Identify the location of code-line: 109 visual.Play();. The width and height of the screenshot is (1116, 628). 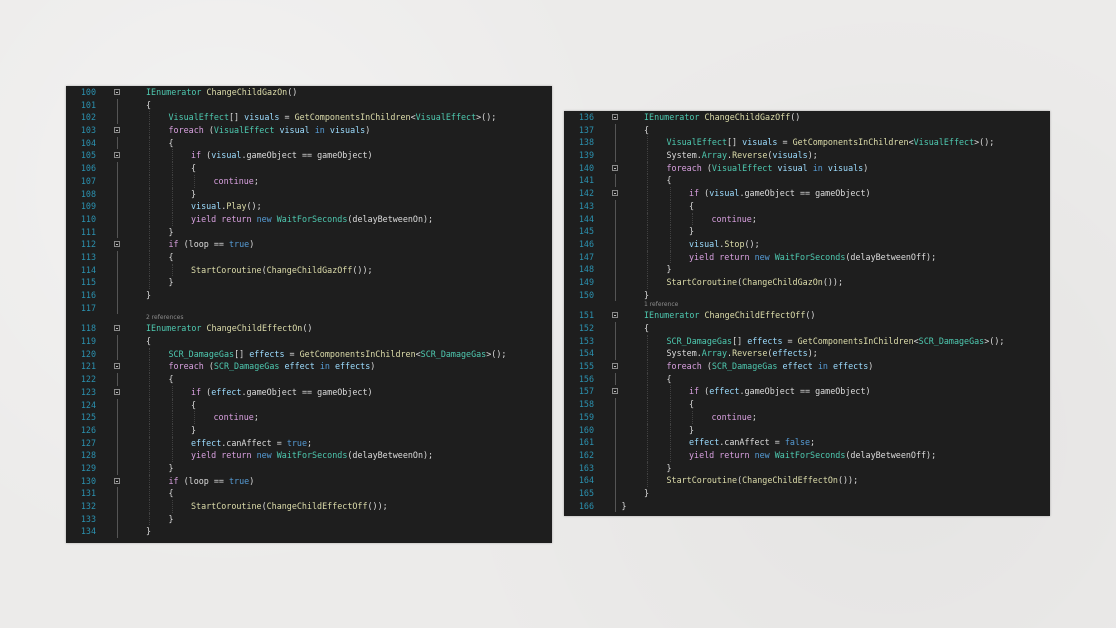
(309, 206).